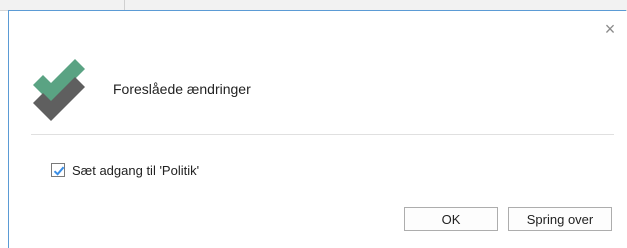 This screenshot has height=248, width=627. I want to click on grant-access-label: Sæt adgang til 'Politik', so click(136, 170).